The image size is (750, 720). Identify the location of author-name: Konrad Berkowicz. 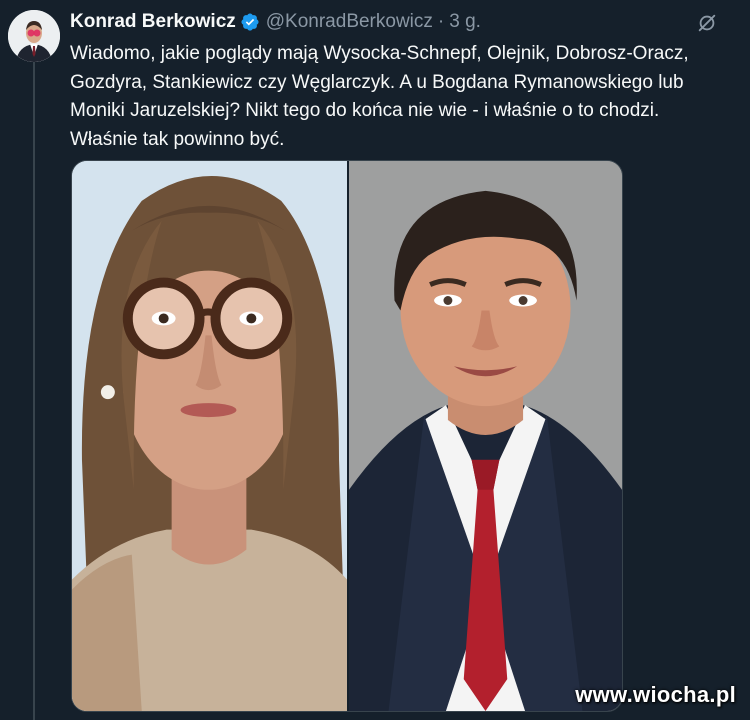
(153, 22).